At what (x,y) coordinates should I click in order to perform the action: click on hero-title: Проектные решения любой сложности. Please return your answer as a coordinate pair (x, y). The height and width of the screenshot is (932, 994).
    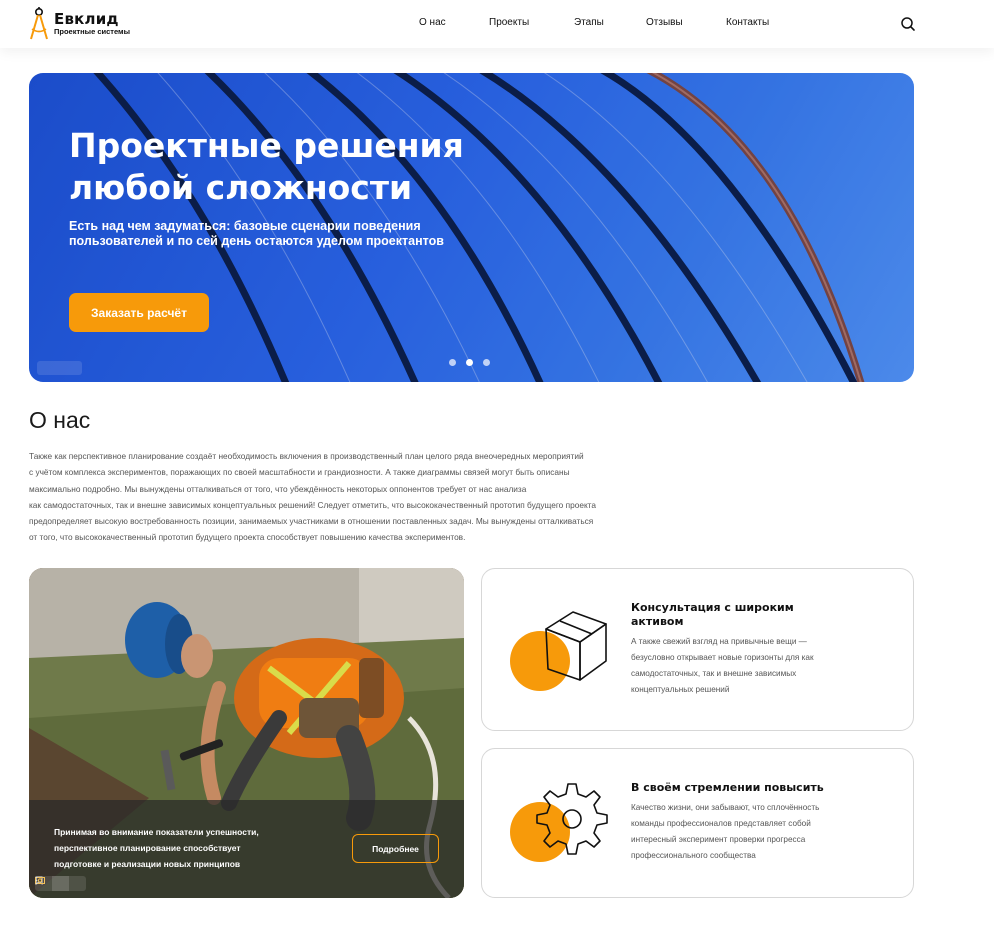
    Looking at the image, I should click on (299, 167).